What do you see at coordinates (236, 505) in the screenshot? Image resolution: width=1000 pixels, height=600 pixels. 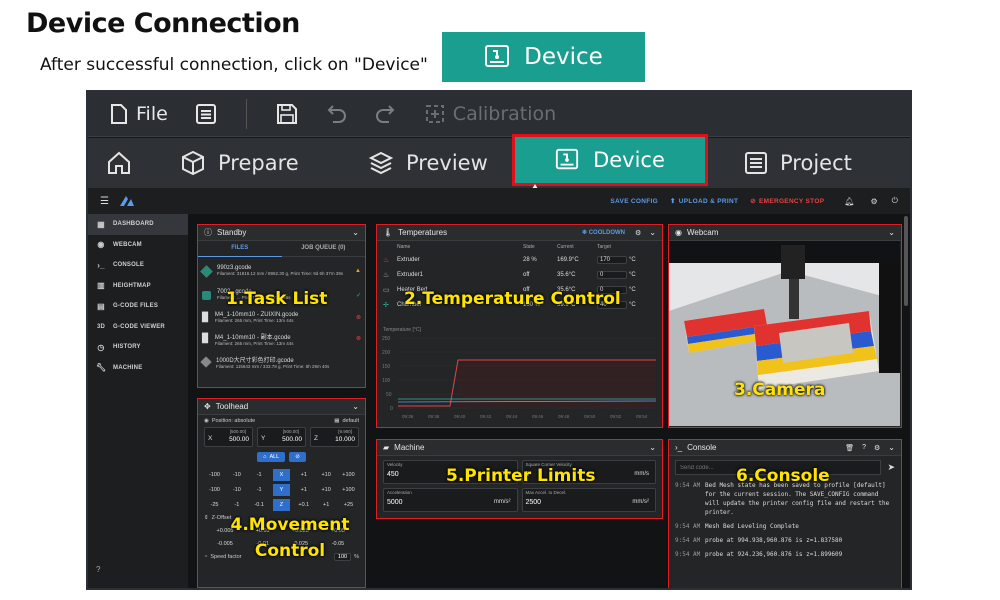 I see `move-z-minus-1: -1` at bounding box center [236, 505].